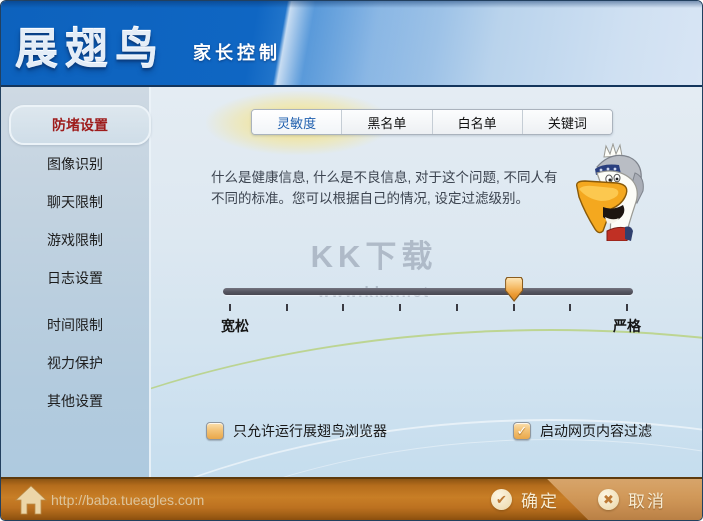  Describe the element at coordinates (297, 122) in the screenshot. I see `tab-0: 灵敏度` at that location.